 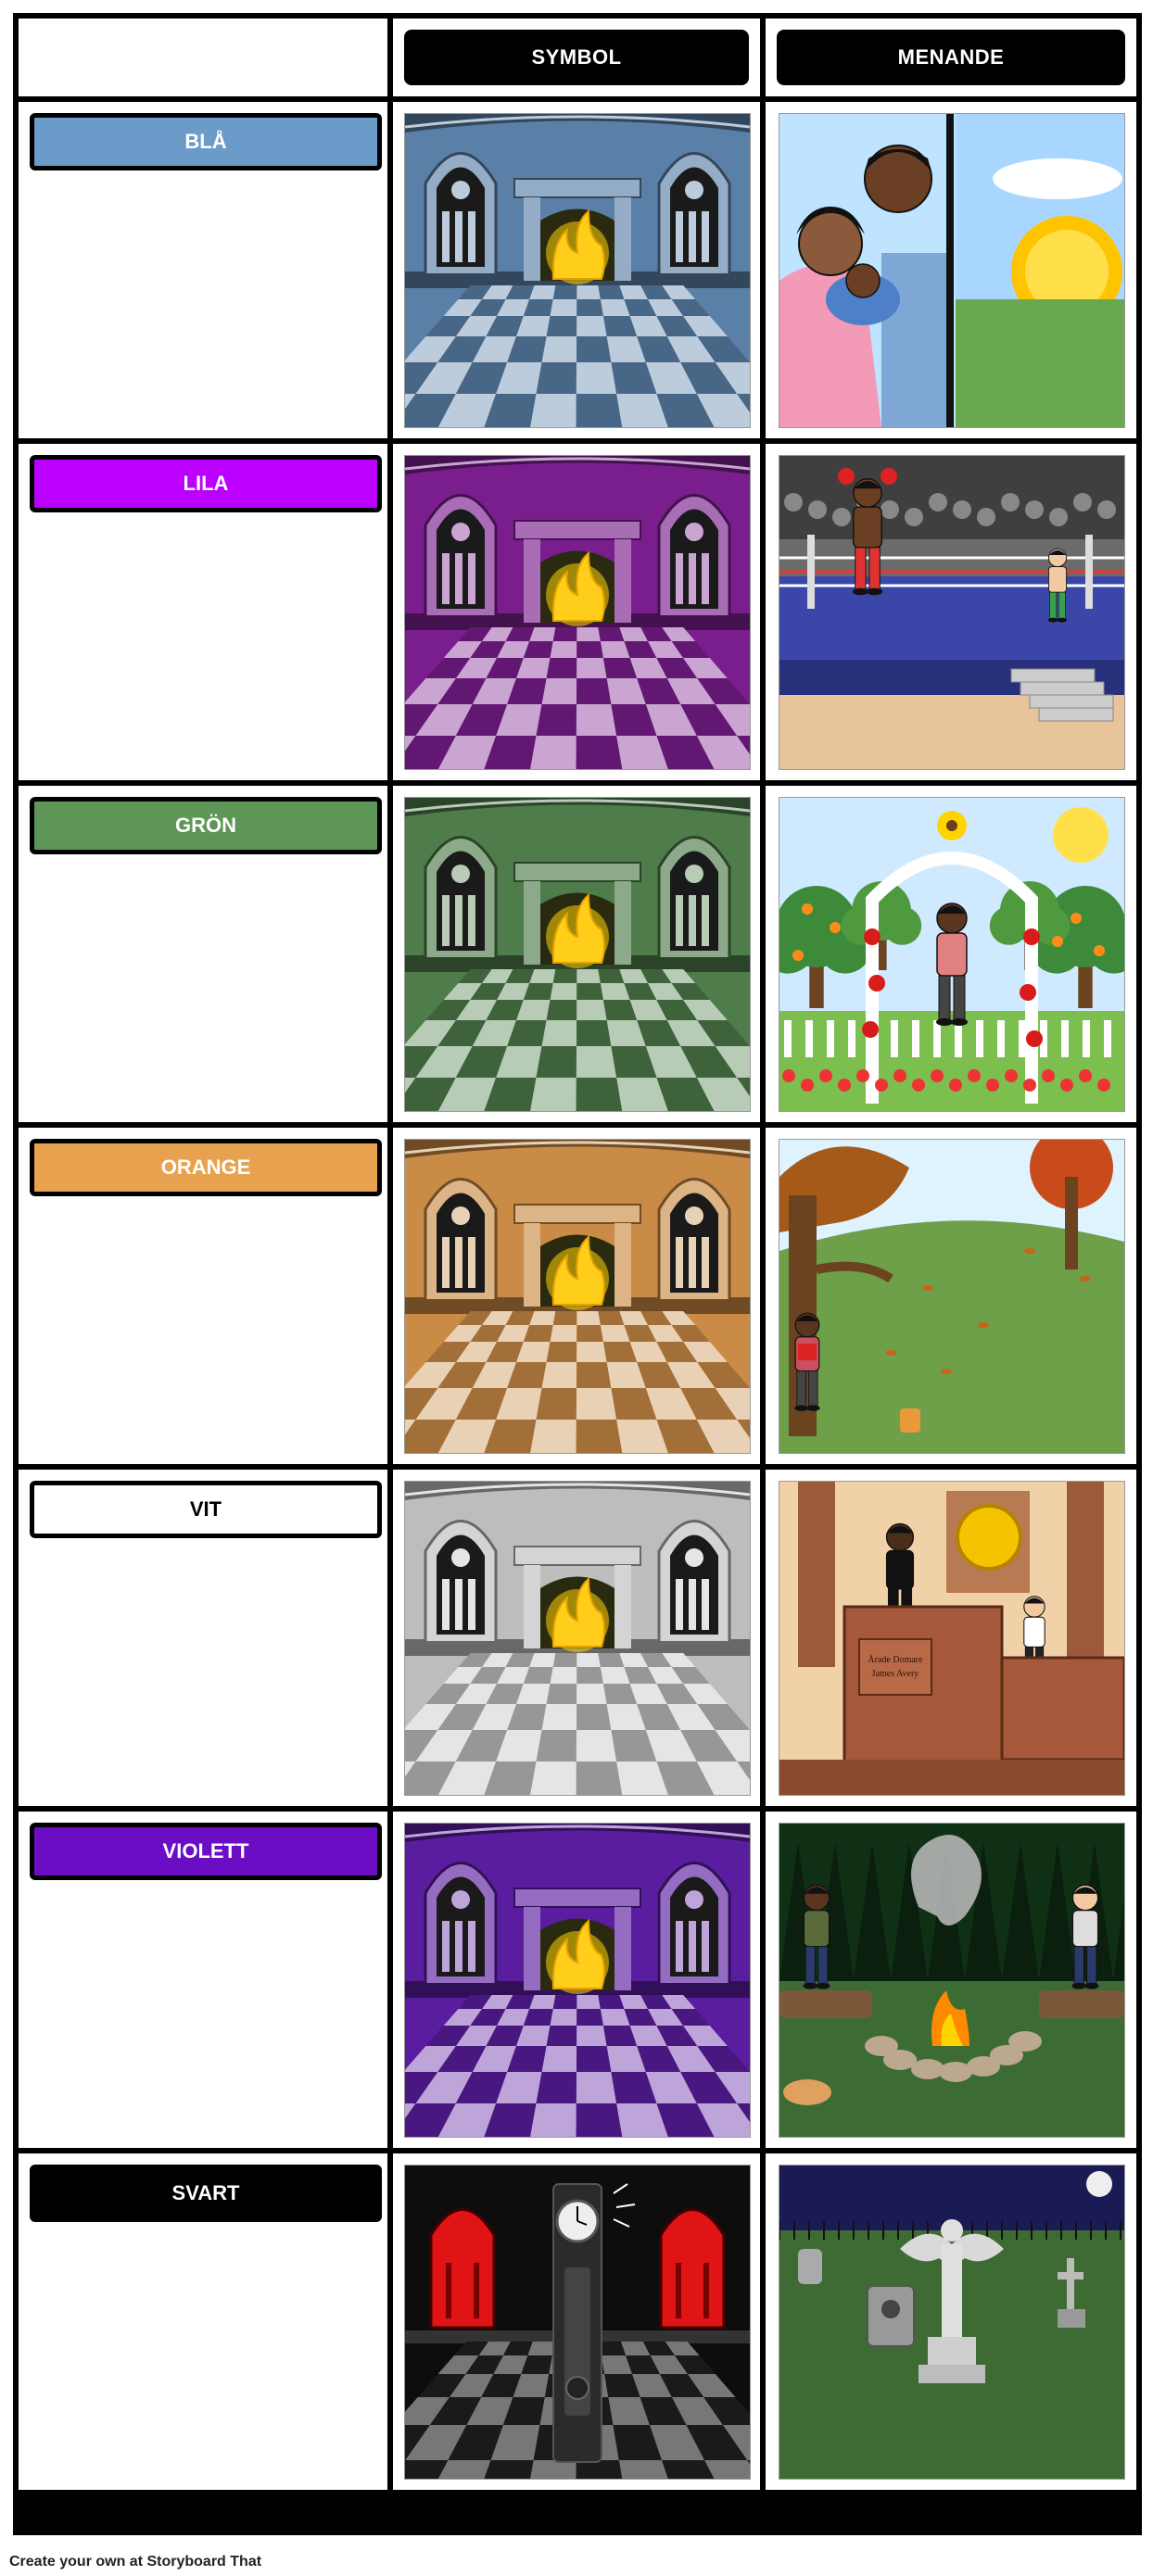 I want to click on judge-plaque-line1: Ärade Domare, so click(x=895, y=1660).